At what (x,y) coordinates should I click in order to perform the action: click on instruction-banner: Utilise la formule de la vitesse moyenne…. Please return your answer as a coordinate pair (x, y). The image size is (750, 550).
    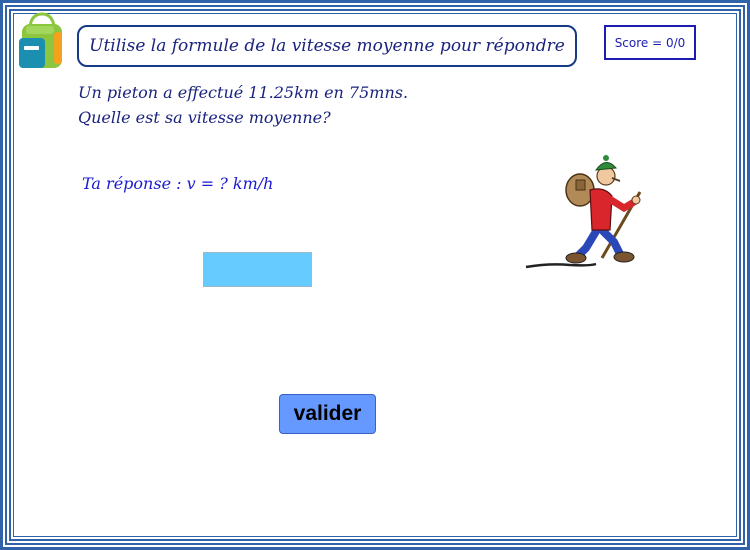
    Looking at the image, I should click on (327, 46).